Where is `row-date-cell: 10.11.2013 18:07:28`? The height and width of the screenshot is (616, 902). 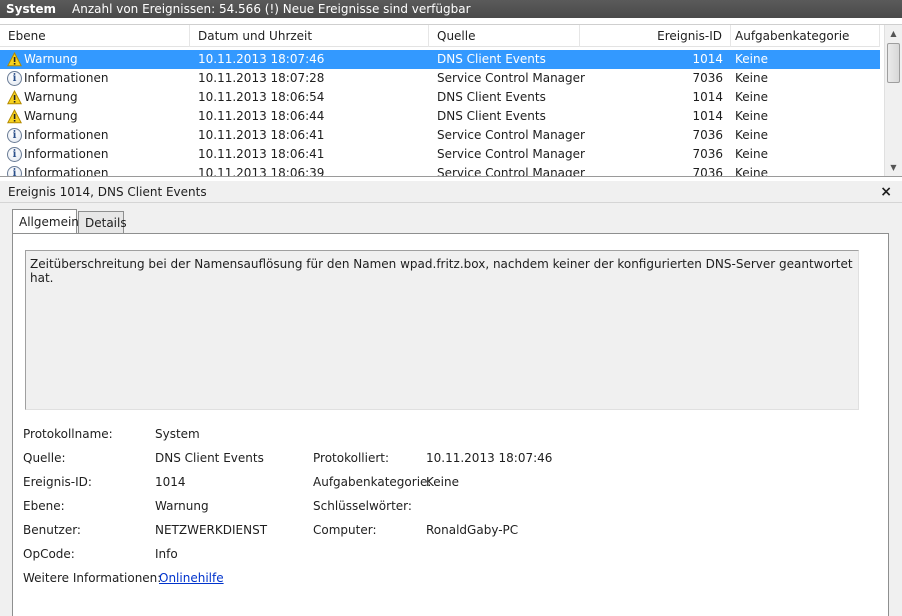 row-date-cell: 10.11.2013 18:07:28 is located at coordinates (261, 78).